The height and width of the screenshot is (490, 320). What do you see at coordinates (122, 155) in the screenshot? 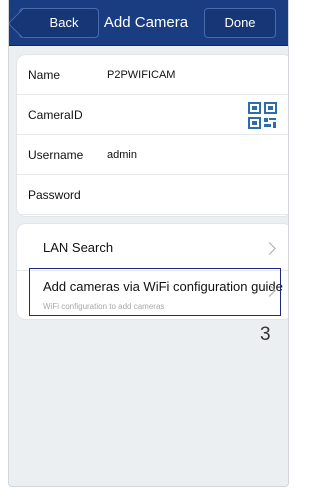
I see `username-field: admin` at bounding box center [122, 155].